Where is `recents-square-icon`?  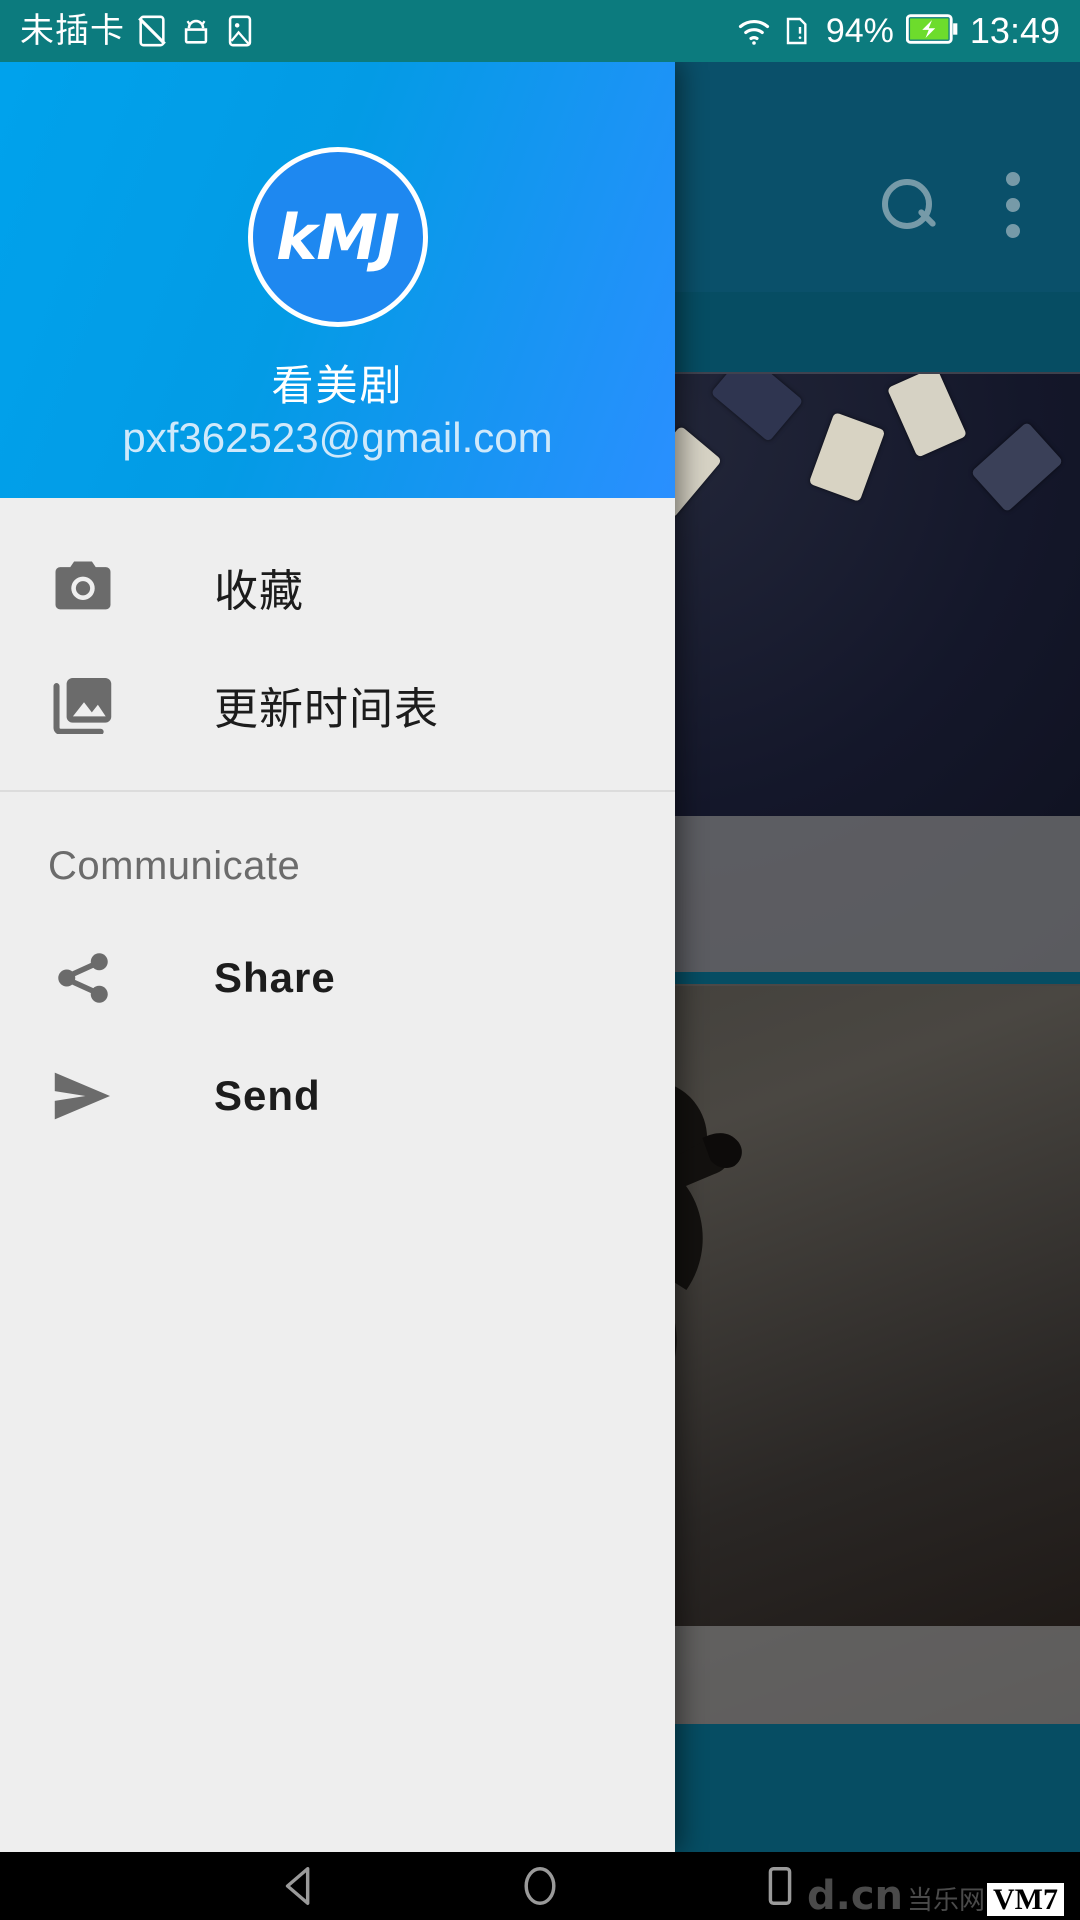 recents-square-icon is located at coordinates (780, 1886).